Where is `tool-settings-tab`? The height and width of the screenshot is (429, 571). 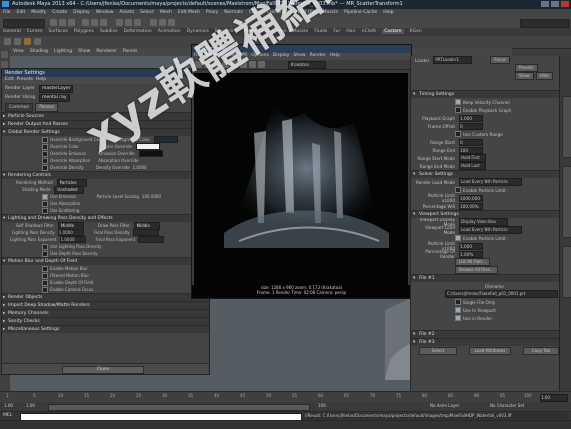 tool-settings-tab is located at coordinates (566, 272).